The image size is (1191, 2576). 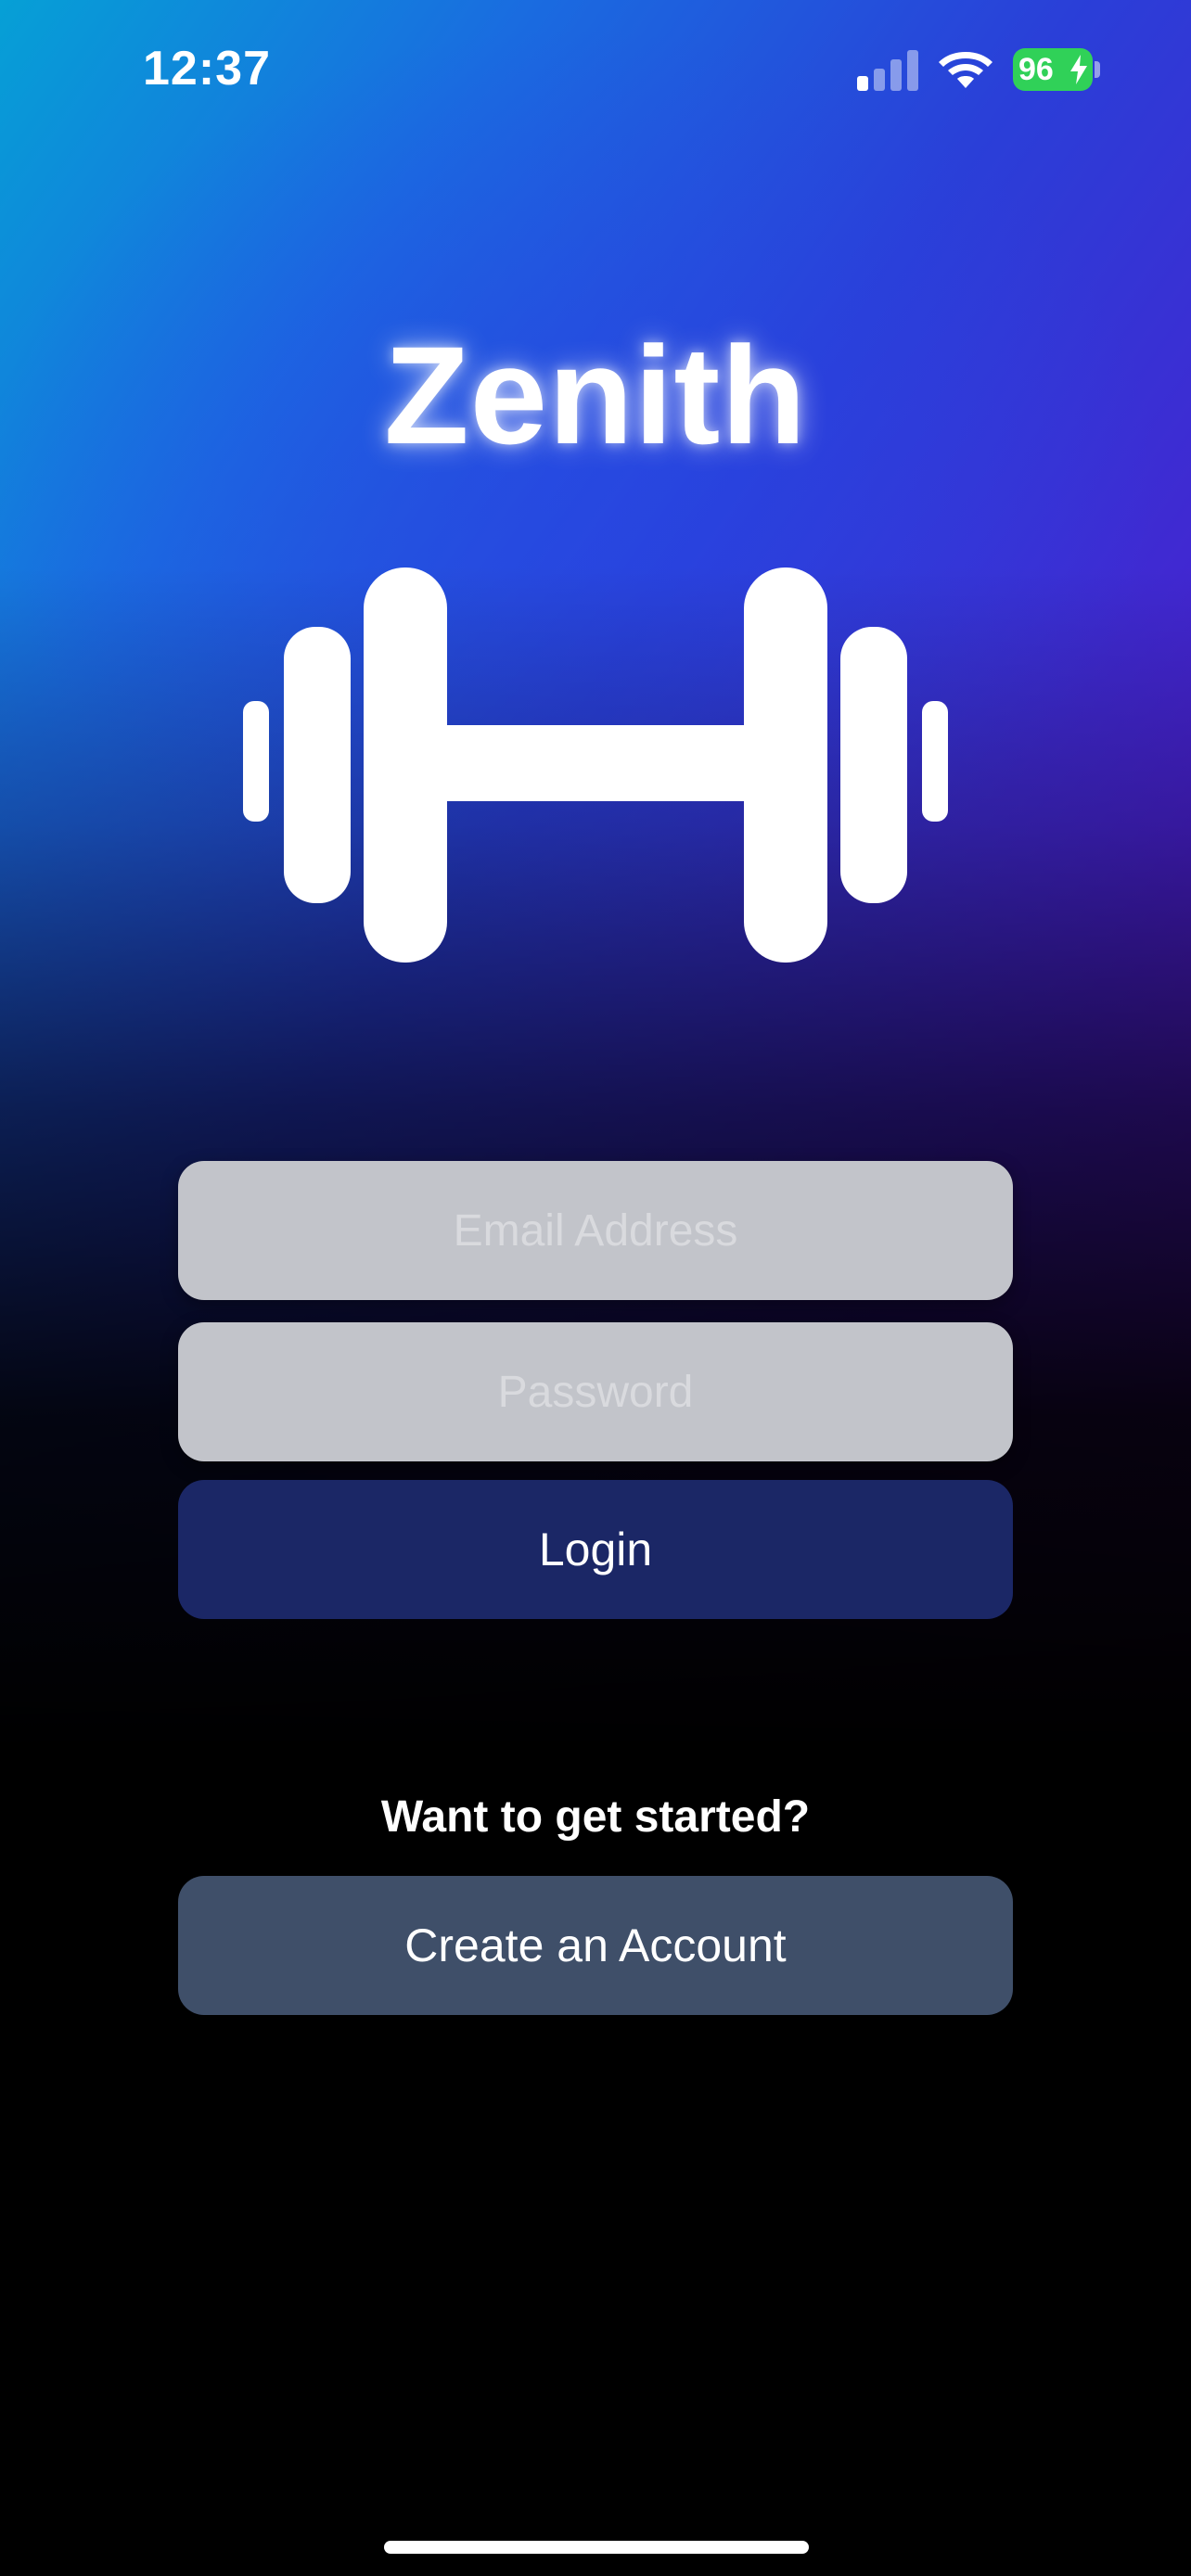 I want to click on get-started-prompt: Want to get started?, so click(x=595, y=1817).